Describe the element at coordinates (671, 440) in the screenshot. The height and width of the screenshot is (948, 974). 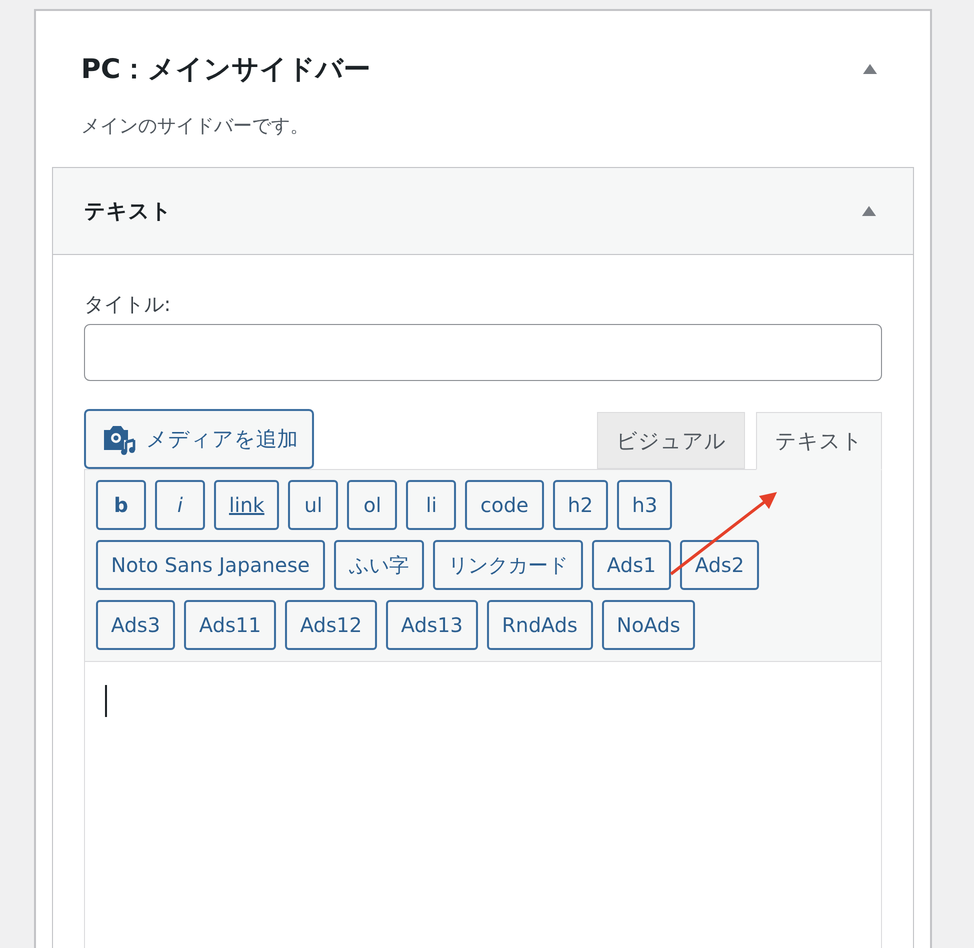
I see `editor-tab: ビジュアル` at that location.